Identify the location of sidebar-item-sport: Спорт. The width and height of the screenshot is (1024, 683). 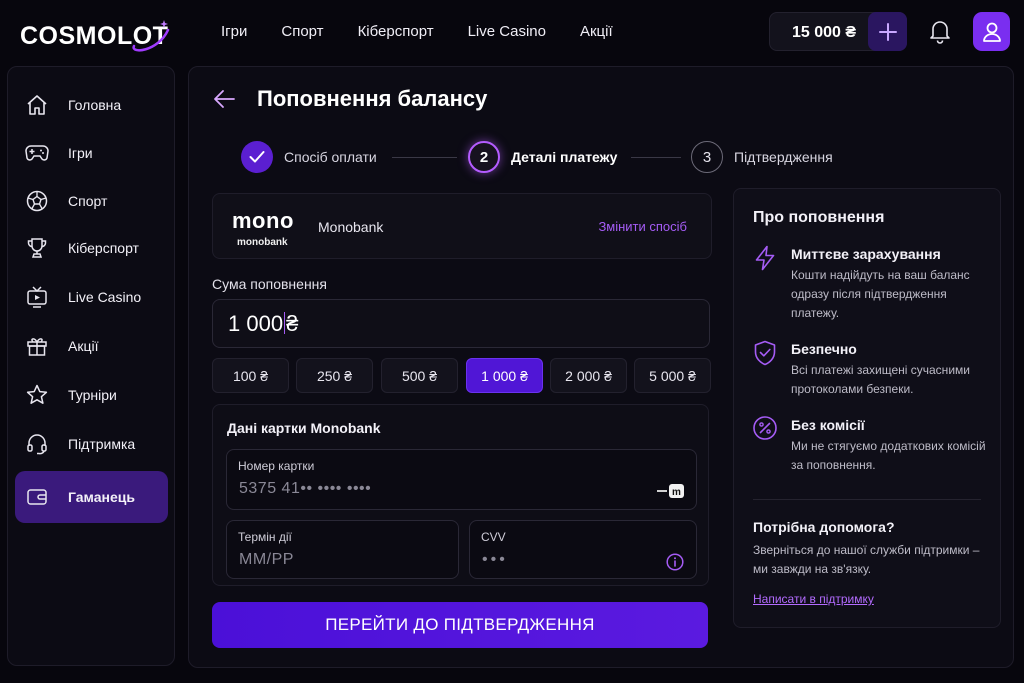
(91, 201).